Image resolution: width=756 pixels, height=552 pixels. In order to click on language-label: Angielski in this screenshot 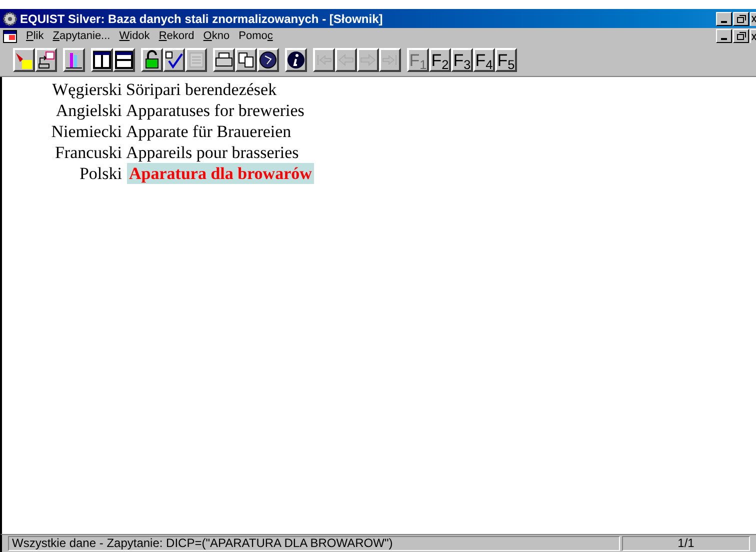, I will do `click(88, 110)`.